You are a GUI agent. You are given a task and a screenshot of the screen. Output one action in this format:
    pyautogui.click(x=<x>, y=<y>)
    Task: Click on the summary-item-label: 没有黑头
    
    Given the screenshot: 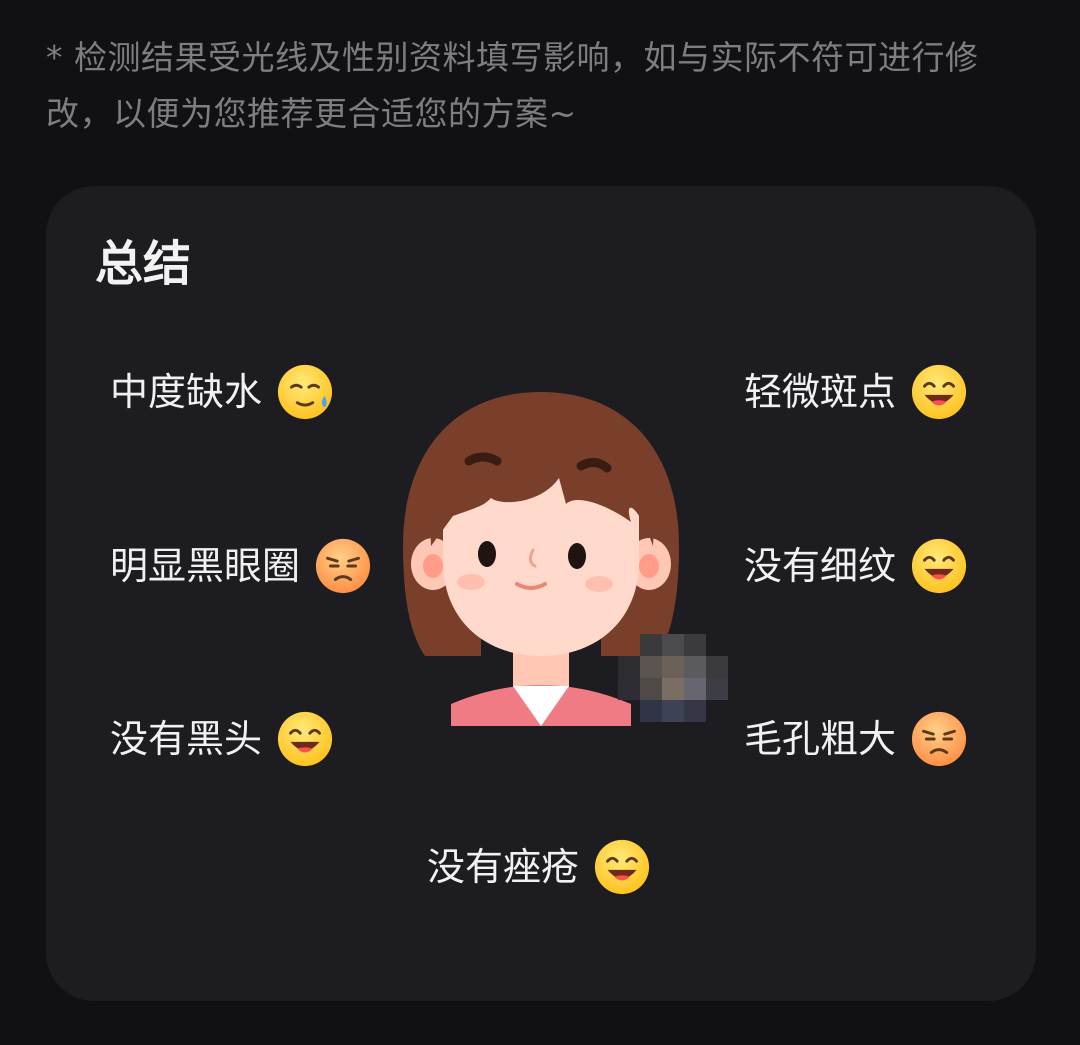 What is the action you would take?
    pyautogui.click(x=186, y=739)
    